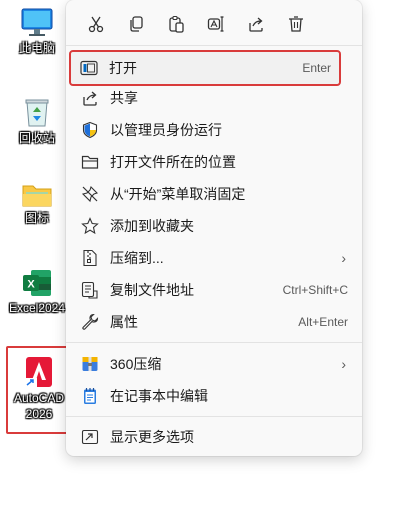 This screenshot has width=407, height=510. What do you see at coordinates (214, 322) in the screenshot?
I see `menu-item-properties: 属性 Alt+Enter` at bounding box center [214, 322].